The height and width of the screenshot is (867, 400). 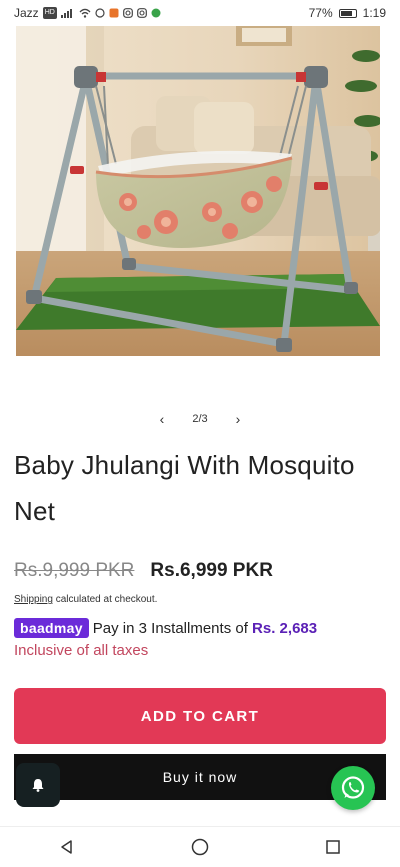 What do you see at coordinates (74, 570) in the screenshot?
I see `original-price: Rs.9,999 PKR` at bounding box center [74, 570].